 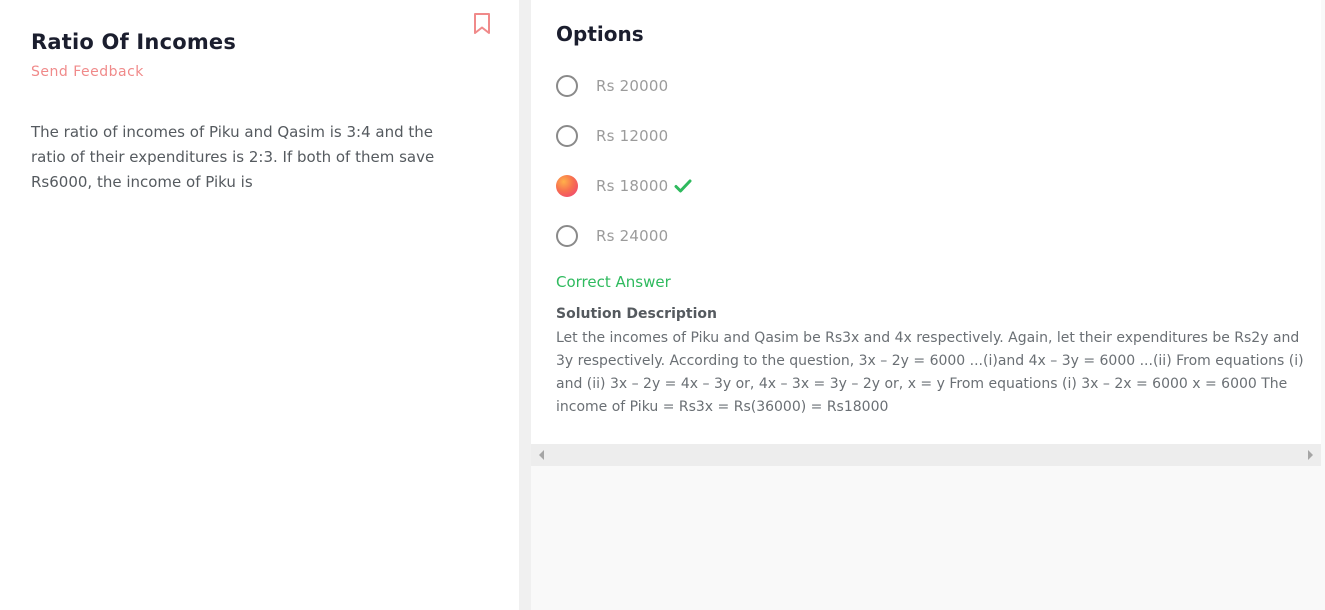 What do you see at coordinates (567, 186) in the screenshot?
I see `option-3-radio-selected` at bounding box center [567, 186].